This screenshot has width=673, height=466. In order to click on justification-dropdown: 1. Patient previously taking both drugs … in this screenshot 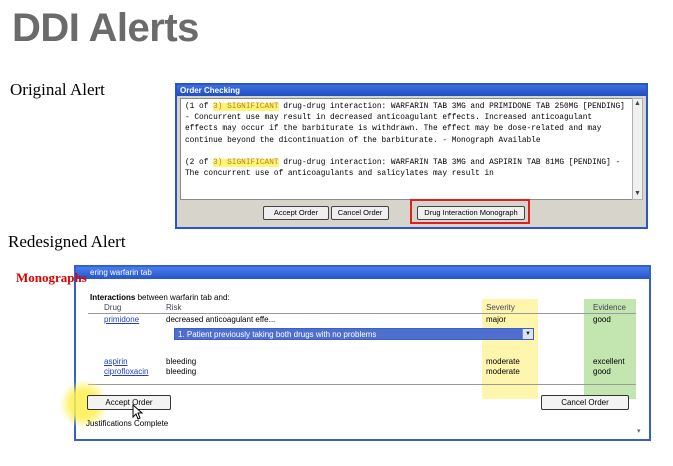, I will do `click(354, 334)`.